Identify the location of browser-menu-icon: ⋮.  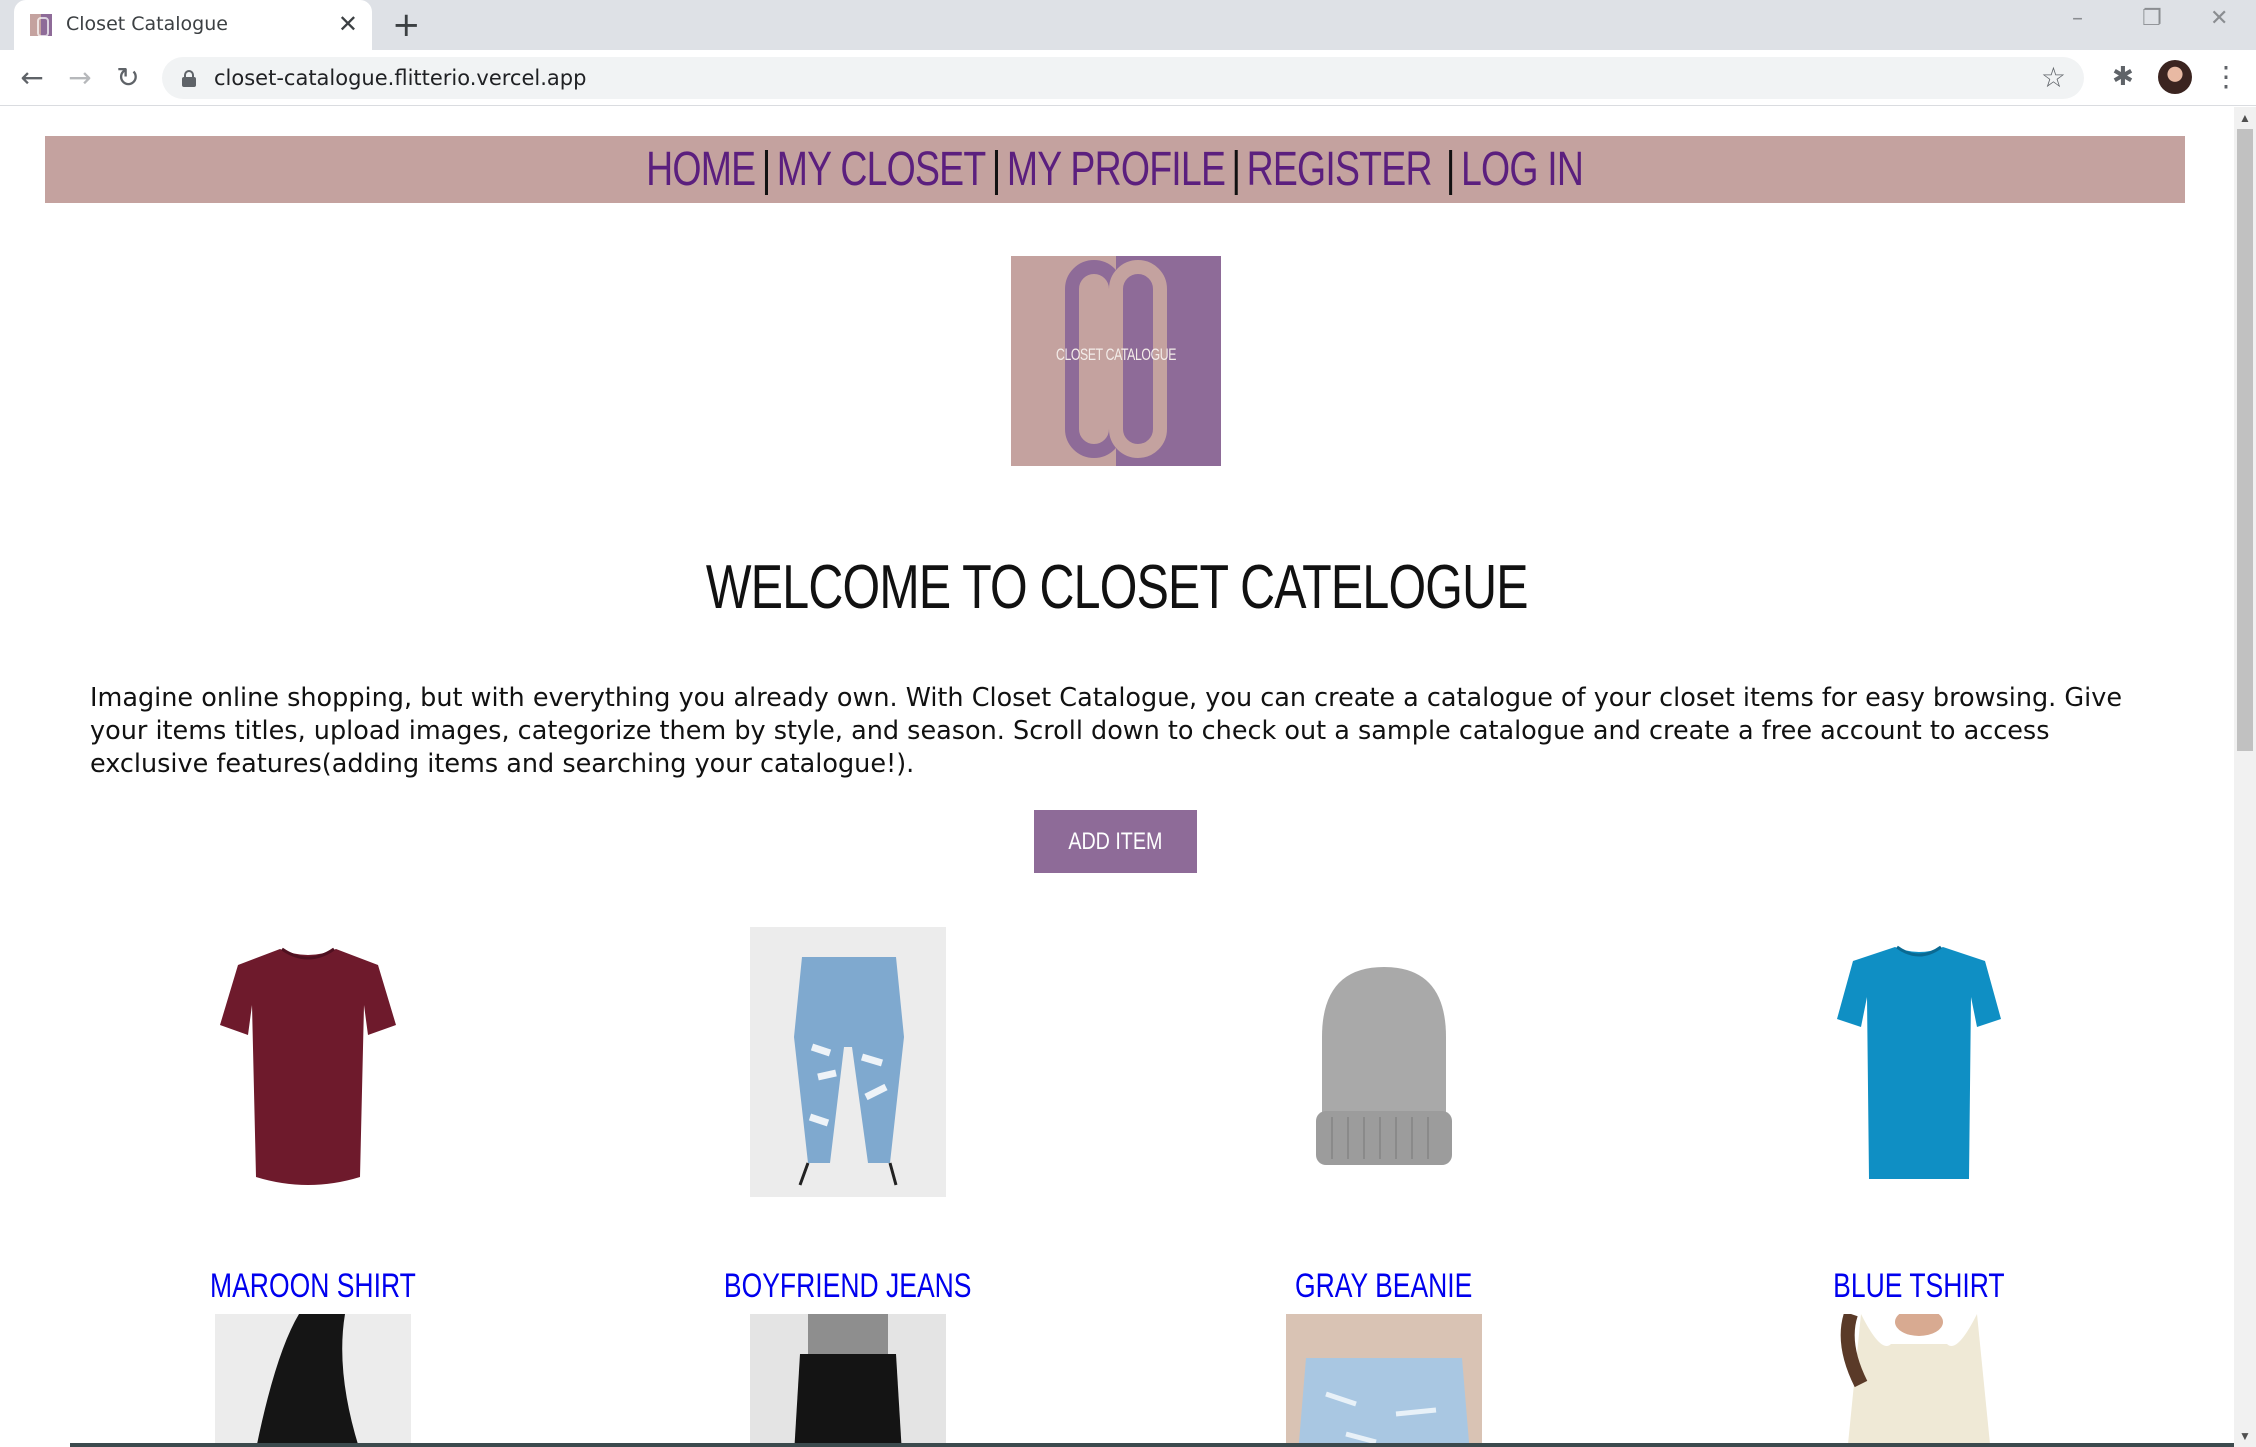
(2226, 76).